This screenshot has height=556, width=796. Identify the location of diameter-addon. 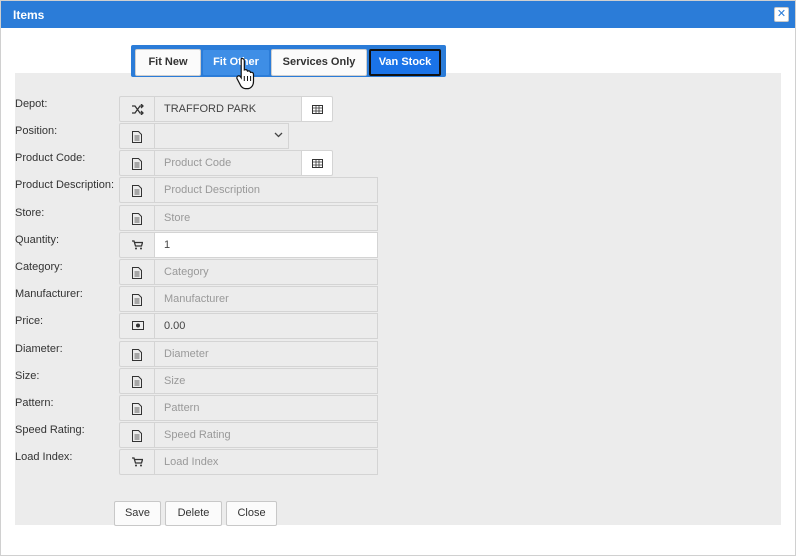
(137, 354).